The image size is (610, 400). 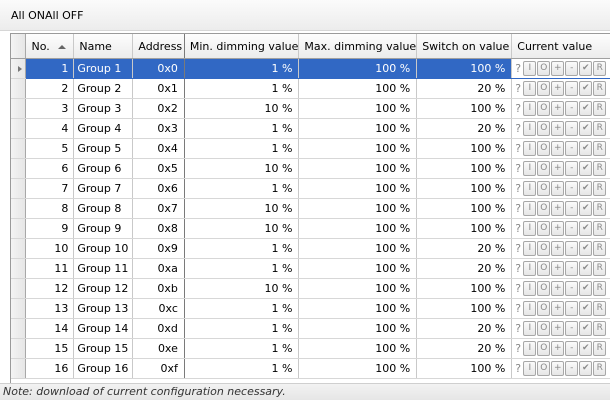 I want to click on cell-name: Group 8, so click(x=103, y=208).